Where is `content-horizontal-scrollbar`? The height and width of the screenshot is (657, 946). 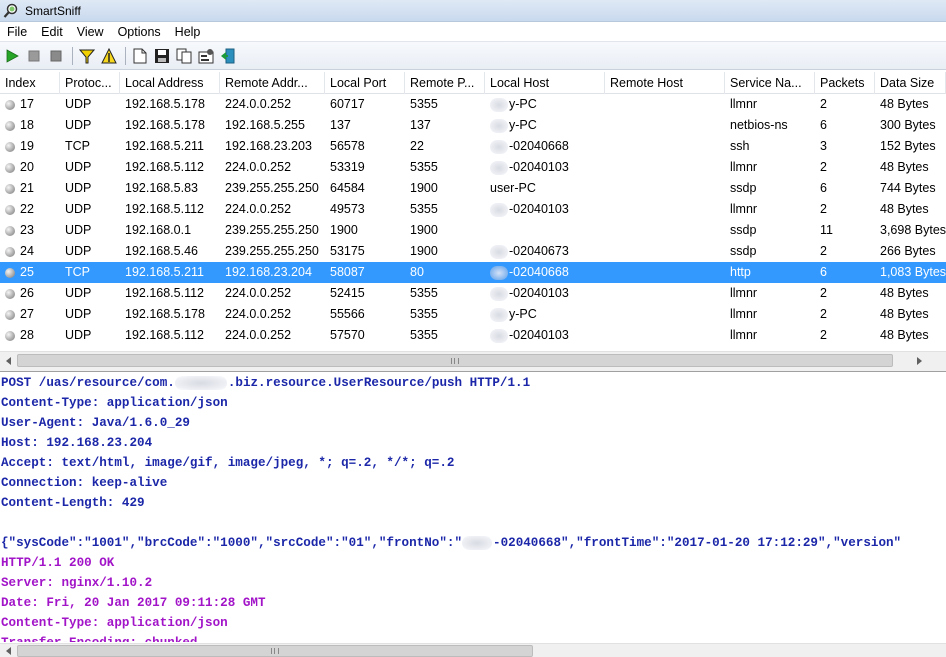 content-horizontal-scrollbar is located at coordinates (473, 650).